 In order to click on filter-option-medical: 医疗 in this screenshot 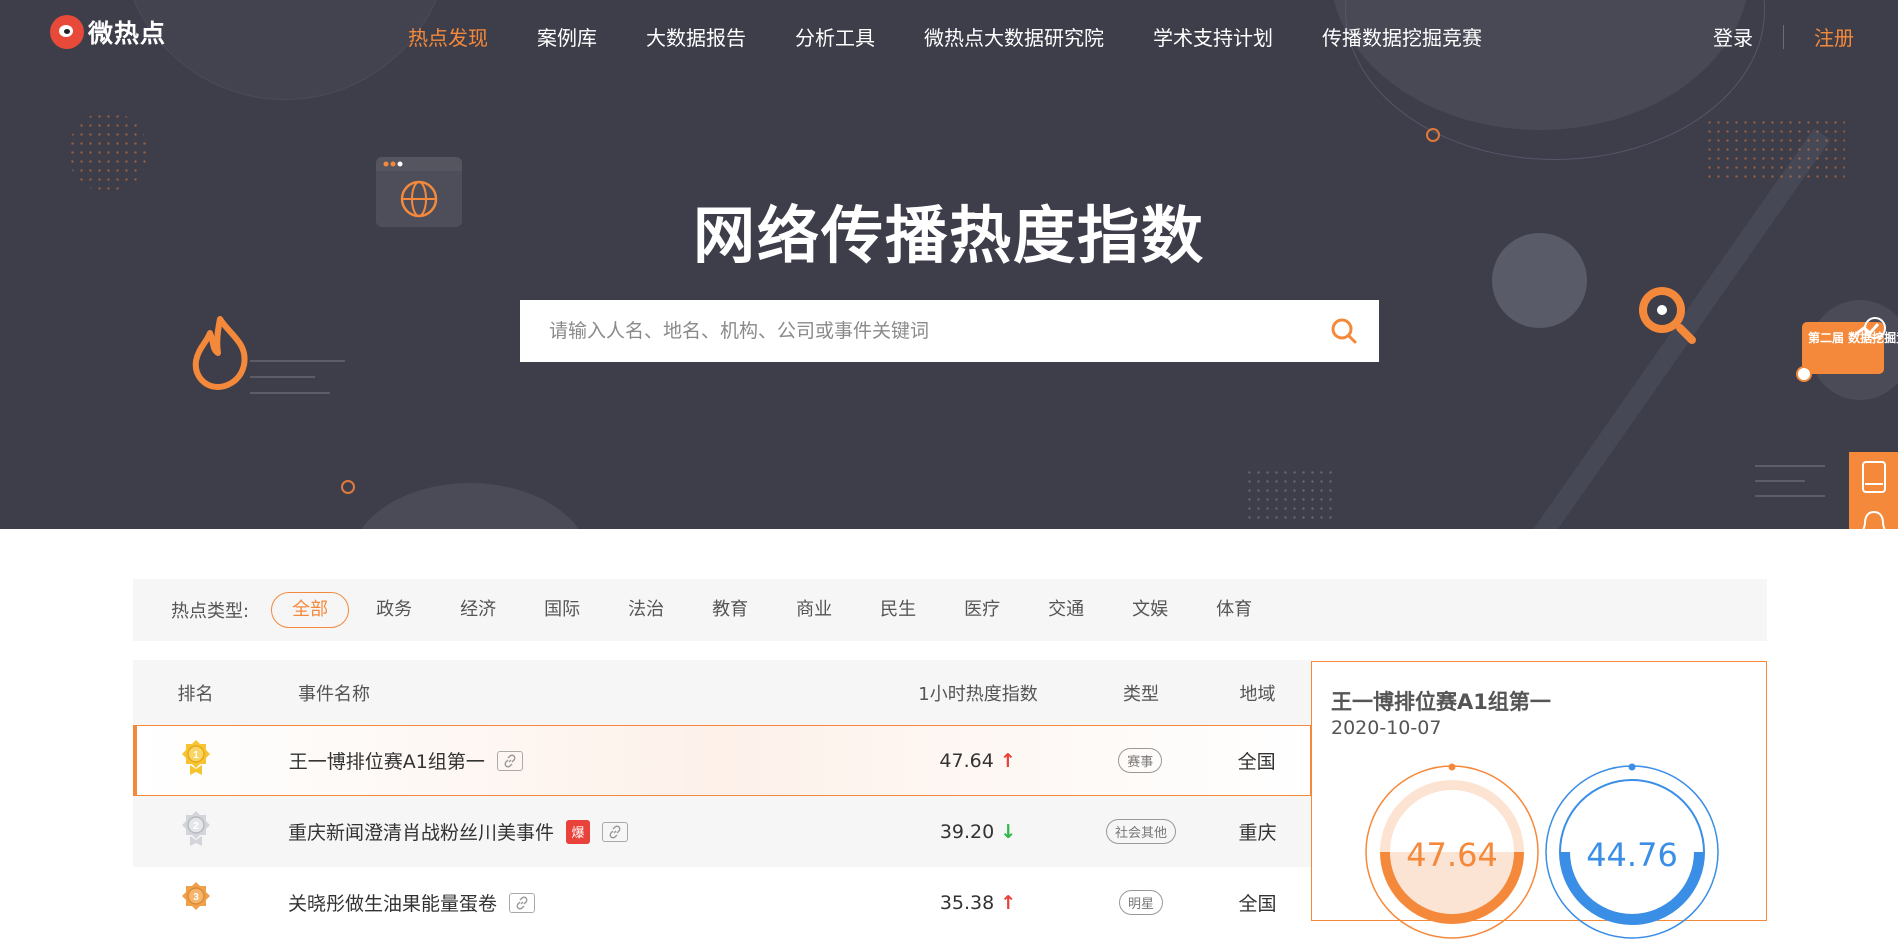, I will do `click(982, 610)`.